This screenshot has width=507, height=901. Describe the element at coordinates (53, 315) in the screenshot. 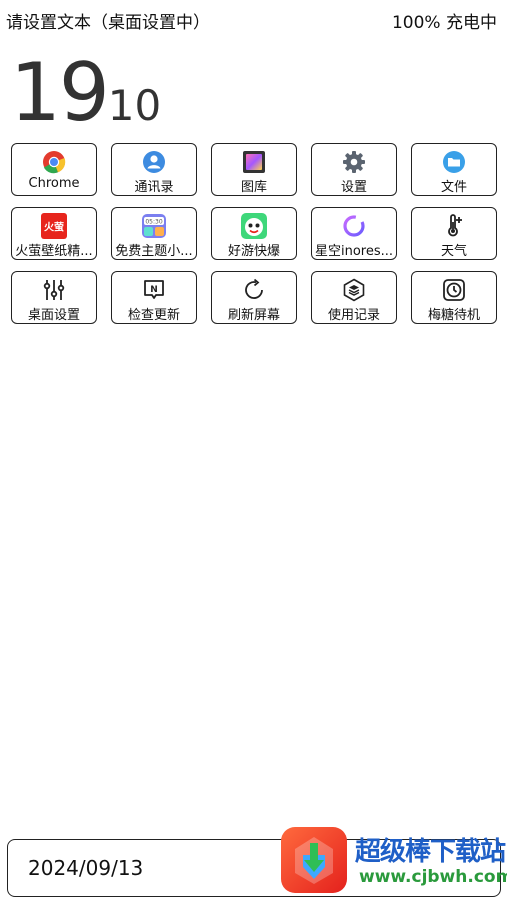

I see `app-label: 桌面设置` at that location.